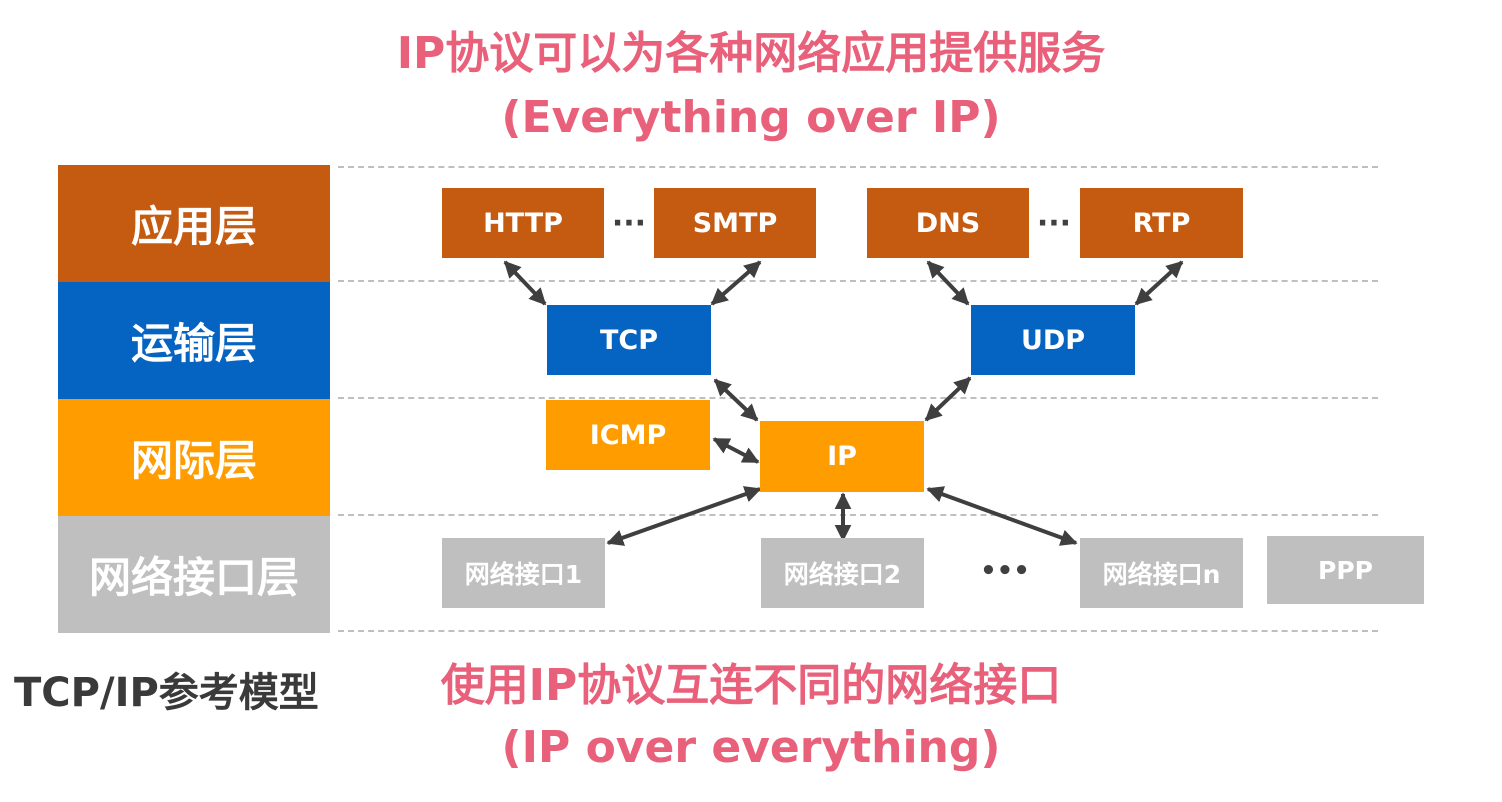 This screenshot has height=802, width=1502. Describe the element at coordinates (735, 223) in the screenshot. I see `protocol-smtp: SMTP` at that location.